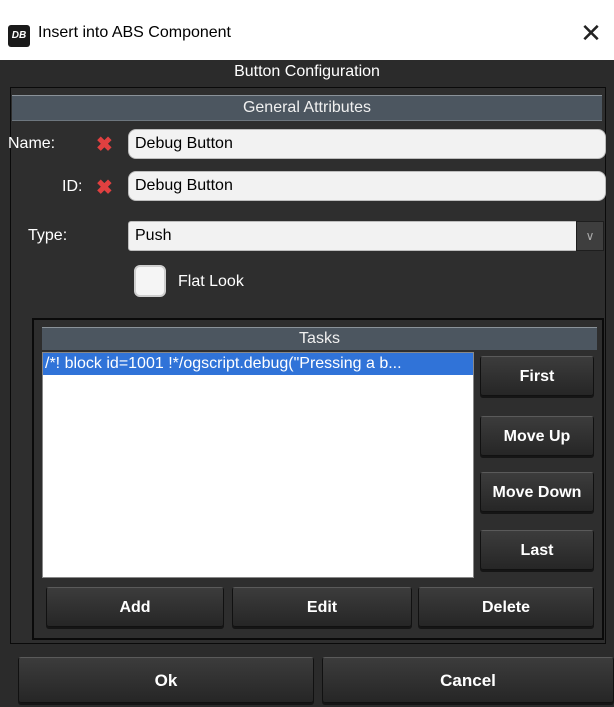 The height and width of the screenshot is (707, 614). I want to click on cancel-button: Cancel, so click(468, 680).